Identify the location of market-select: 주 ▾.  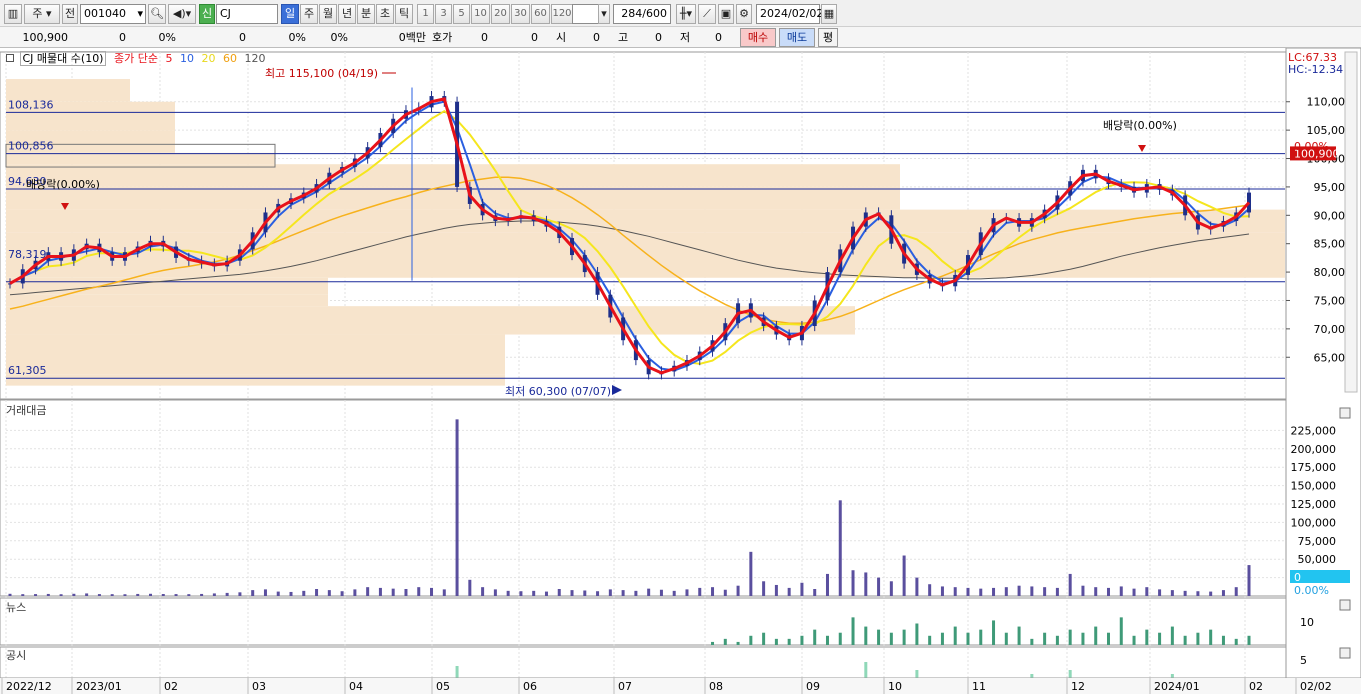
(42, 14).